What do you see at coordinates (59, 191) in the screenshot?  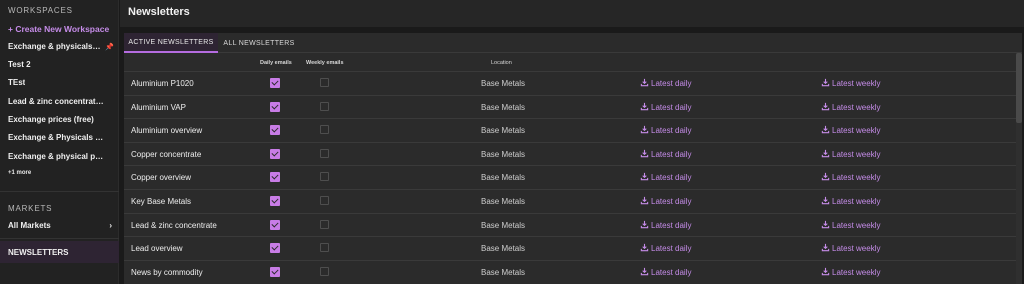 I see `sidebar-divider` at bounding box center [59, 191].